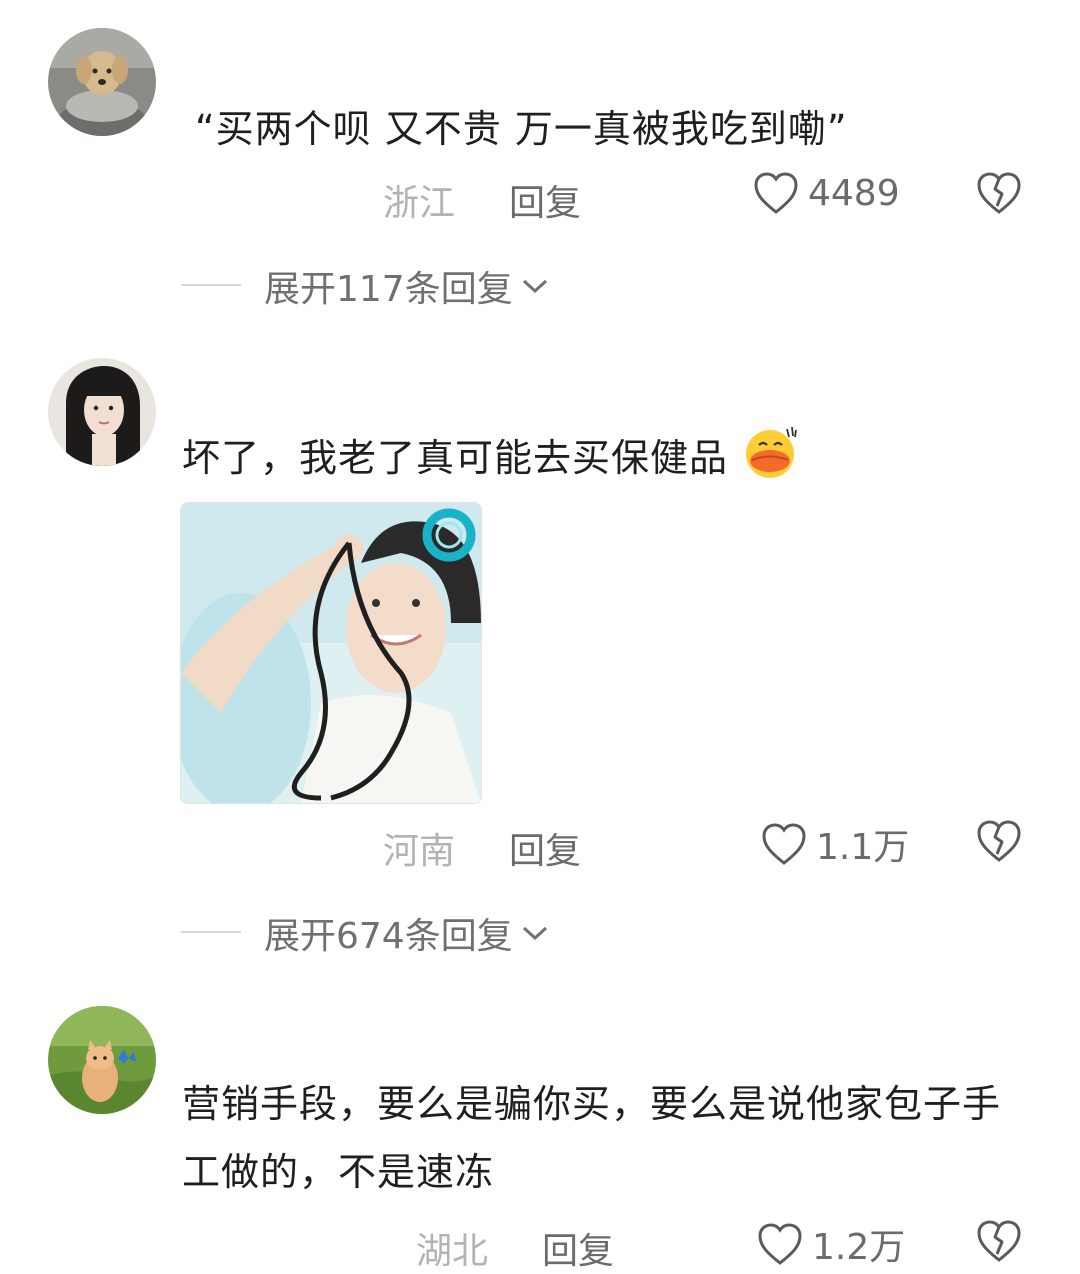 The image size is (1080, 1274). Describe the element at coordinates (859, 1247) in the screenshot. I see `like-count: 1.2万` at that location.